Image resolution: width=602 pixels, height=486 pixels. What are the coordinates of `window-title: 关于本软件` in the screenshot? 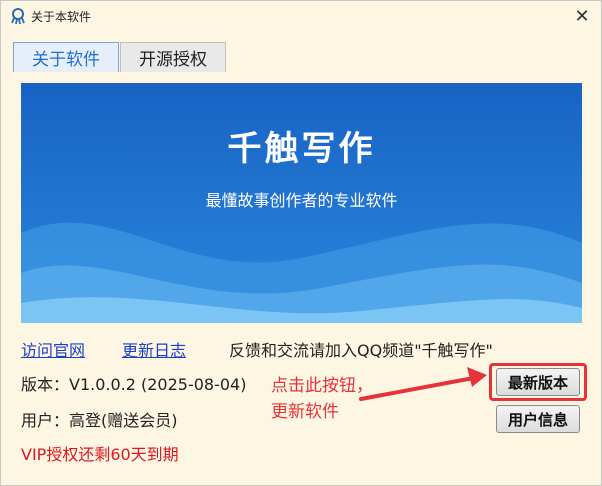 It's located at (61, 17).